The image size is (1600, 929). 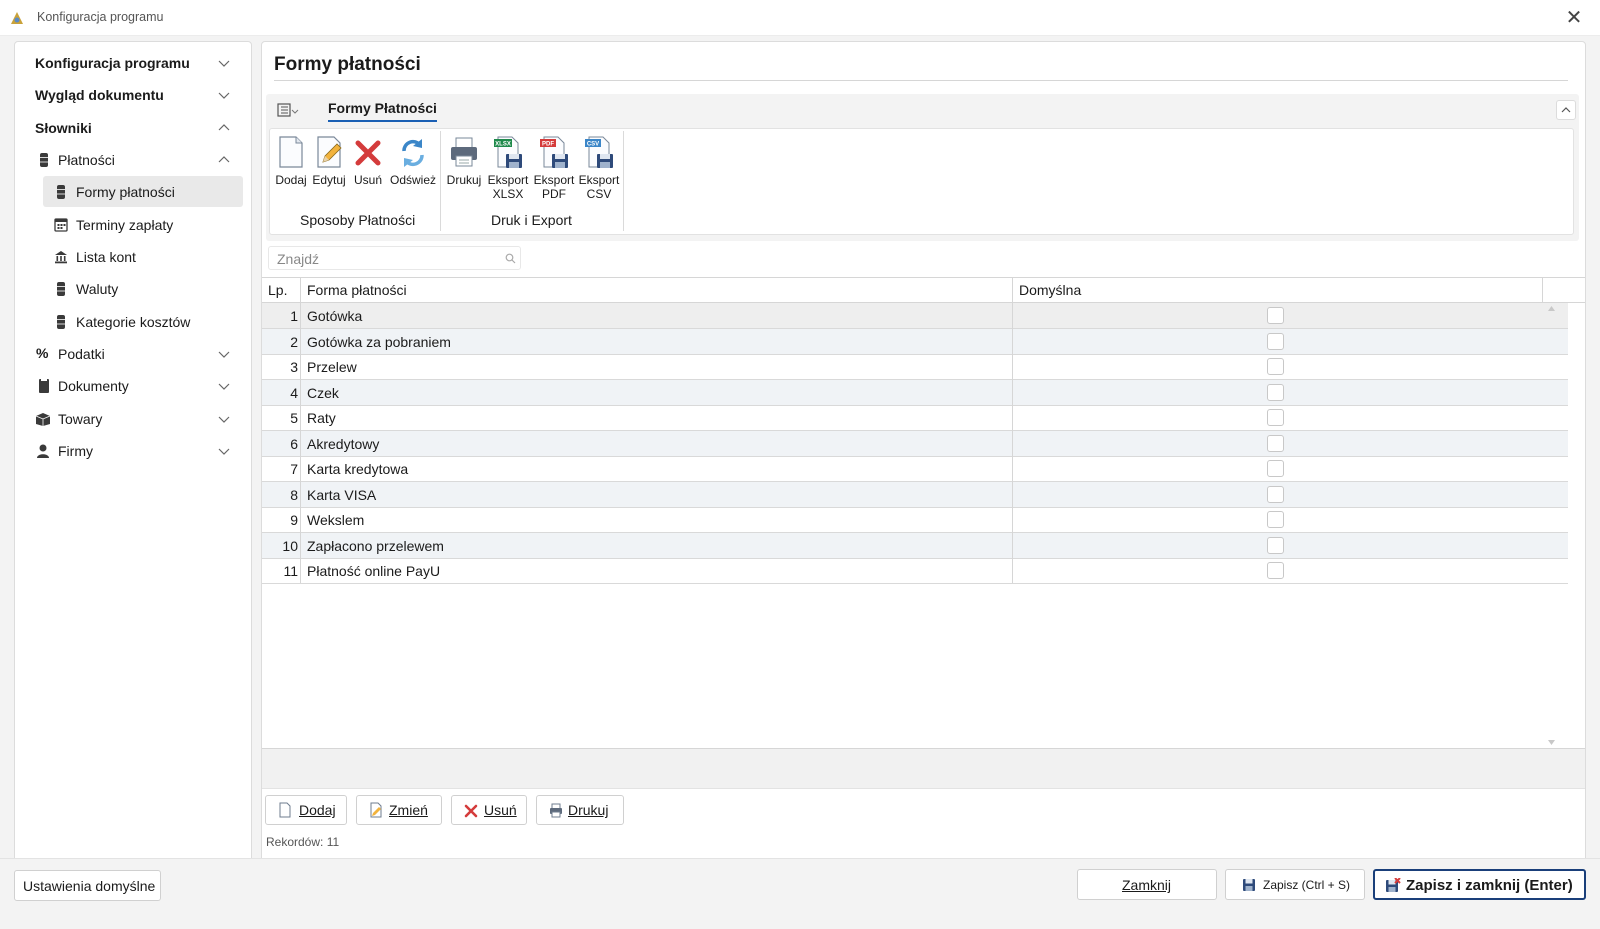 I want to click on table-row: 8 Karta VISA, so click(x=915, y=494).